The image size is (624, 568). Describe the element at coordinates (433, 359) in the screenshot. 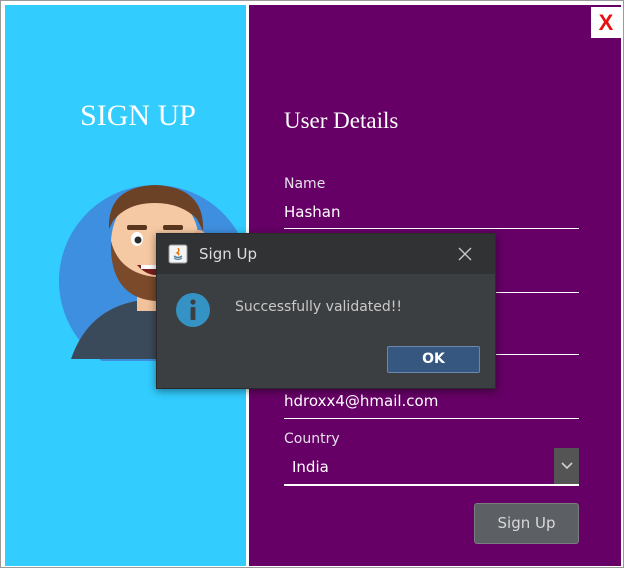

I see `ok-button: OK` at that location.